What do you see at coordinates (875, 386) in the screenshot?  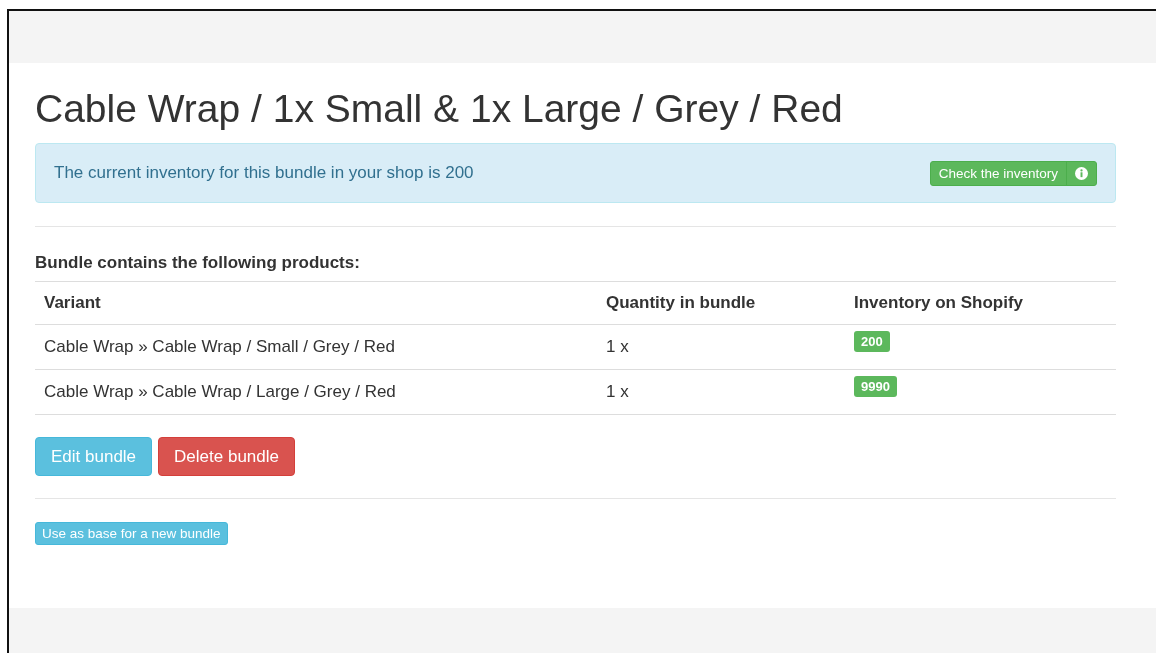 I see `inventory-label: 9990` at bounding box center [875, 386].